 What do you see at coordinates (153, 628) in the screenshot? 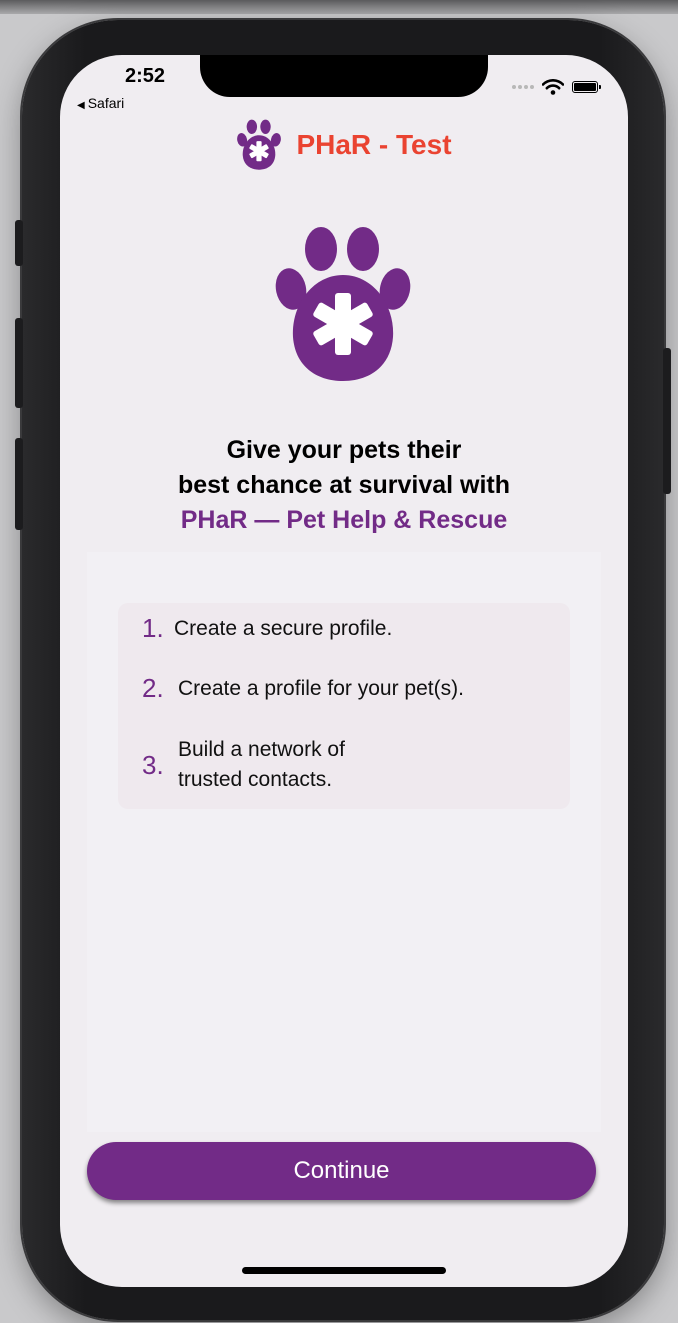
I see `step-number: 1.` at bounding box center [153, 628].